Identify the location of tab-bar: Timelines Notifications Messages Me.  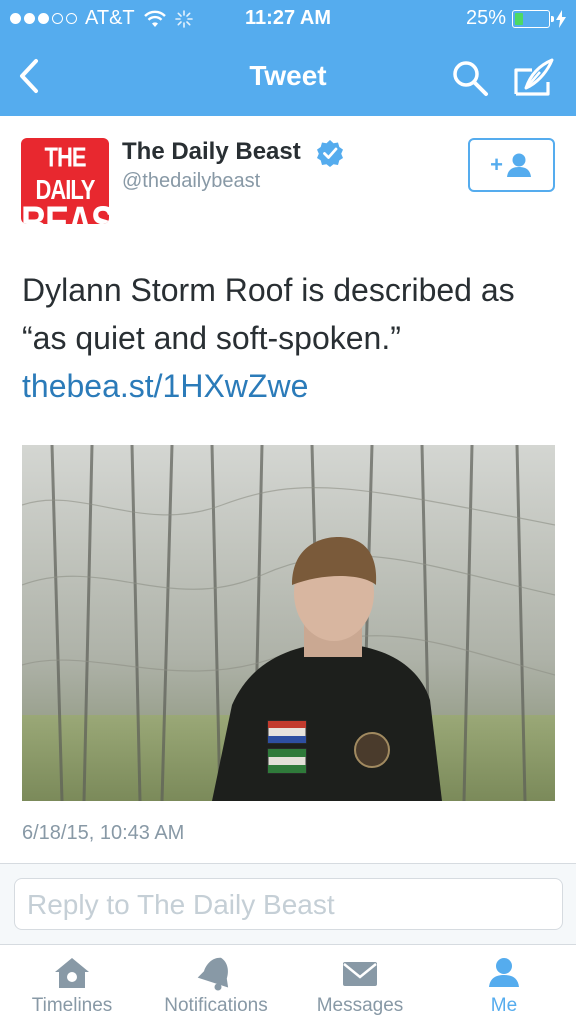
(288, 984).